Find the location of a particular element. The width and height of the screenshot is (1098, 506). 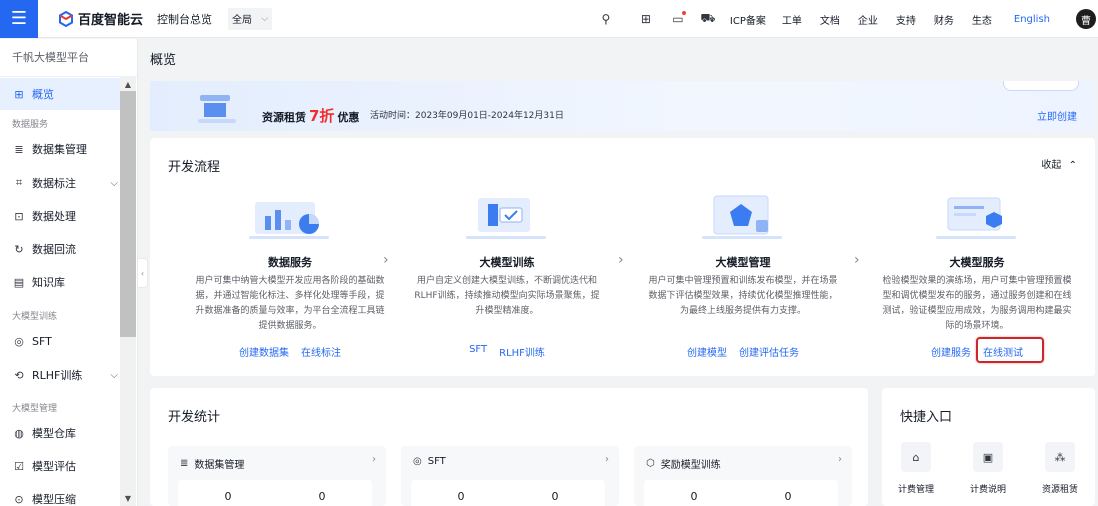

create-service-link: 创建服务 is located at coordinates (951, 351).